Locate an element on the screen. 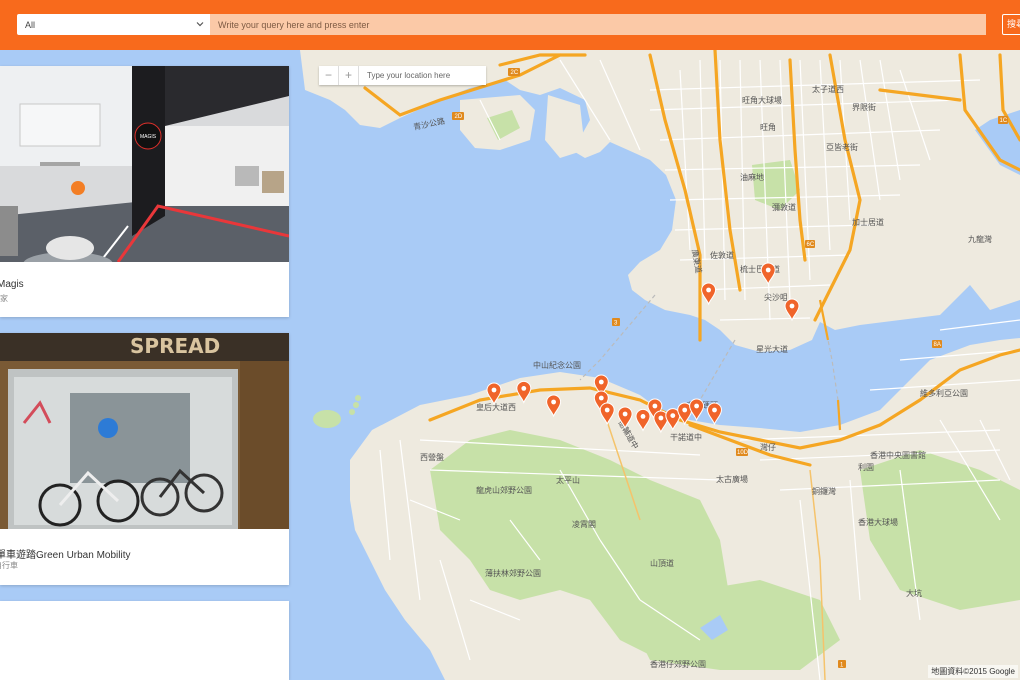  place-label: 佐敦道 is located at coordinates (722, 255).